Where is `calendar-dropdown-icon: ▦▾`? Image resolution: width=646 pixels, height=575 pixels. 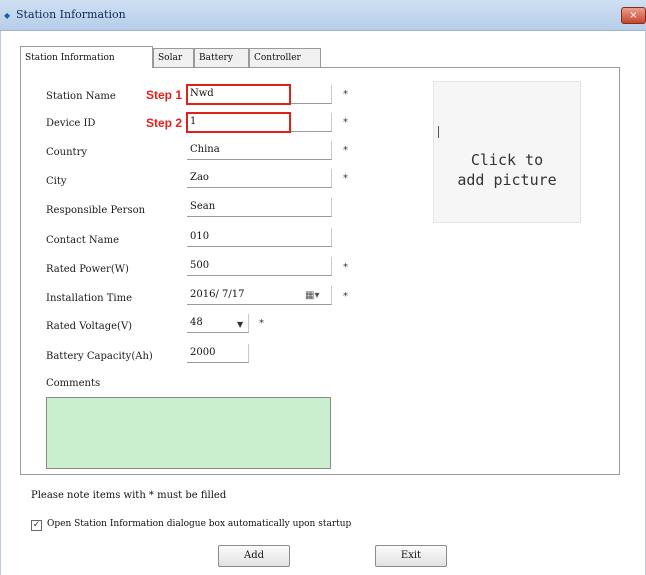
calendar-dropdown-icon: ▦▾ is located at coordinates (312, 295).